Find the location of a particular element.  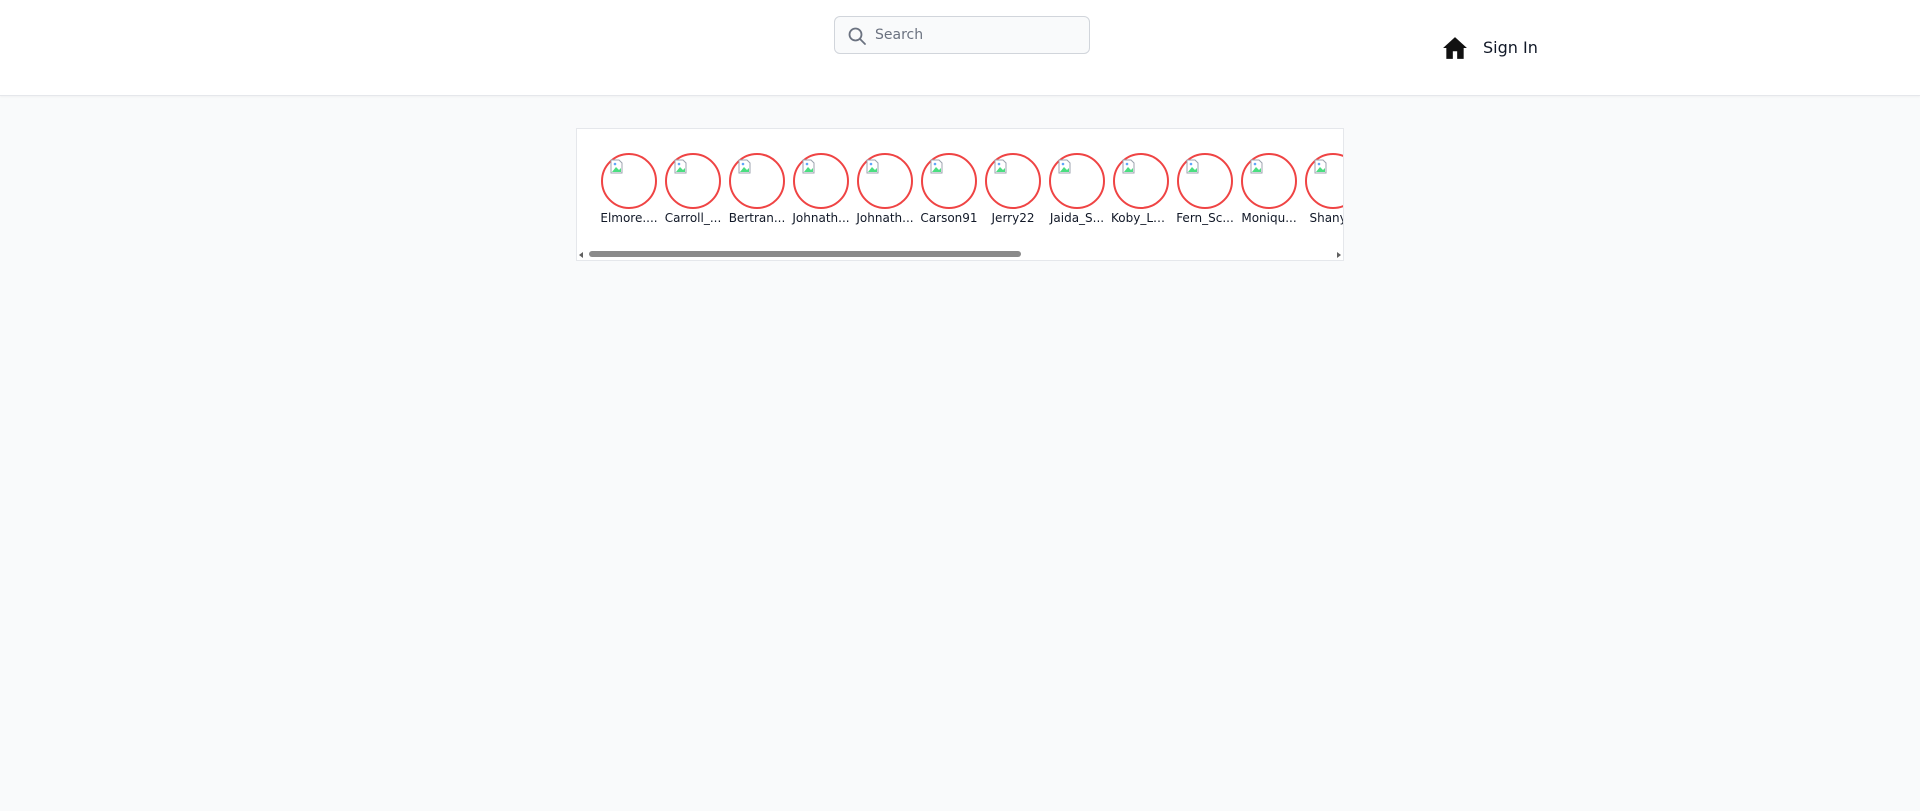

search-input is located at coordinates (978, 35).